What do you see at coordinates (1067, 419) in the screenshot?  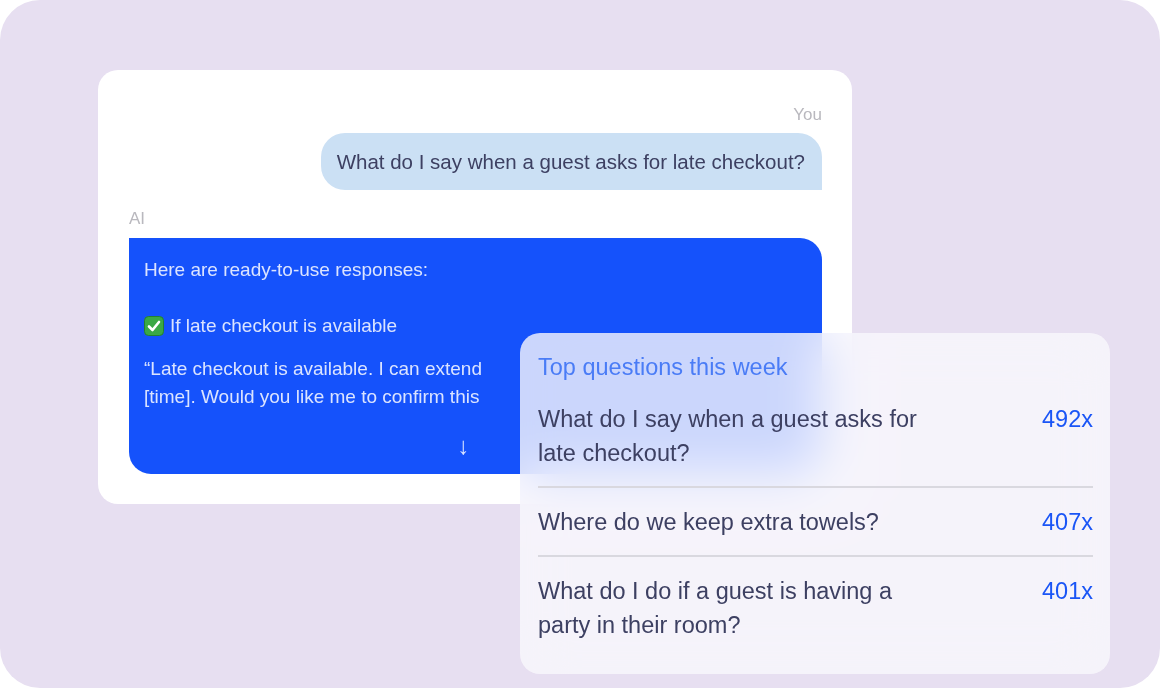 I see `count-text: 492x` at bounding box center [1067, 419].